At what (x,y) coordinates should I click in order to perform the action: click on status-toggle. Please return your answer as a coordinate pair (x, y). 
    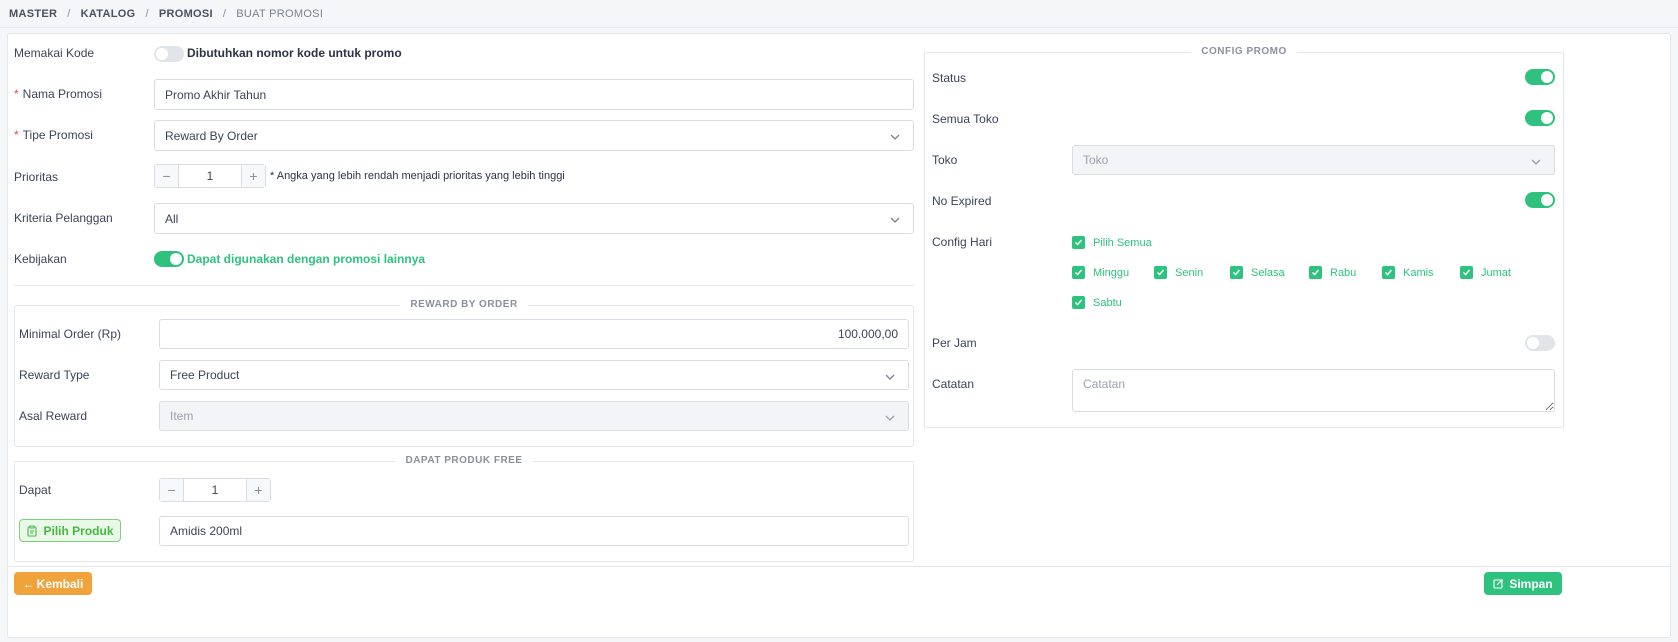
    Looking at the image, I should click on (1540, 77).